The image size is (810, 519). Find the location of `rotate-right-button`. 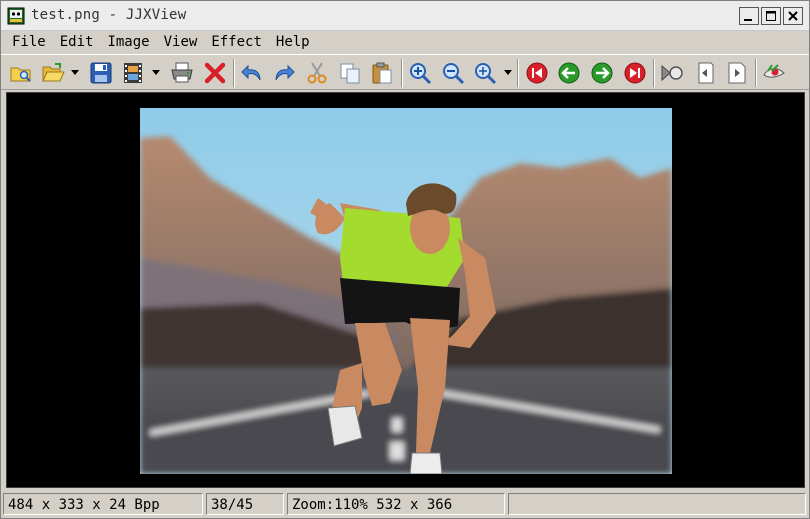

rotate-right-button is located at coordinates (737, 73).